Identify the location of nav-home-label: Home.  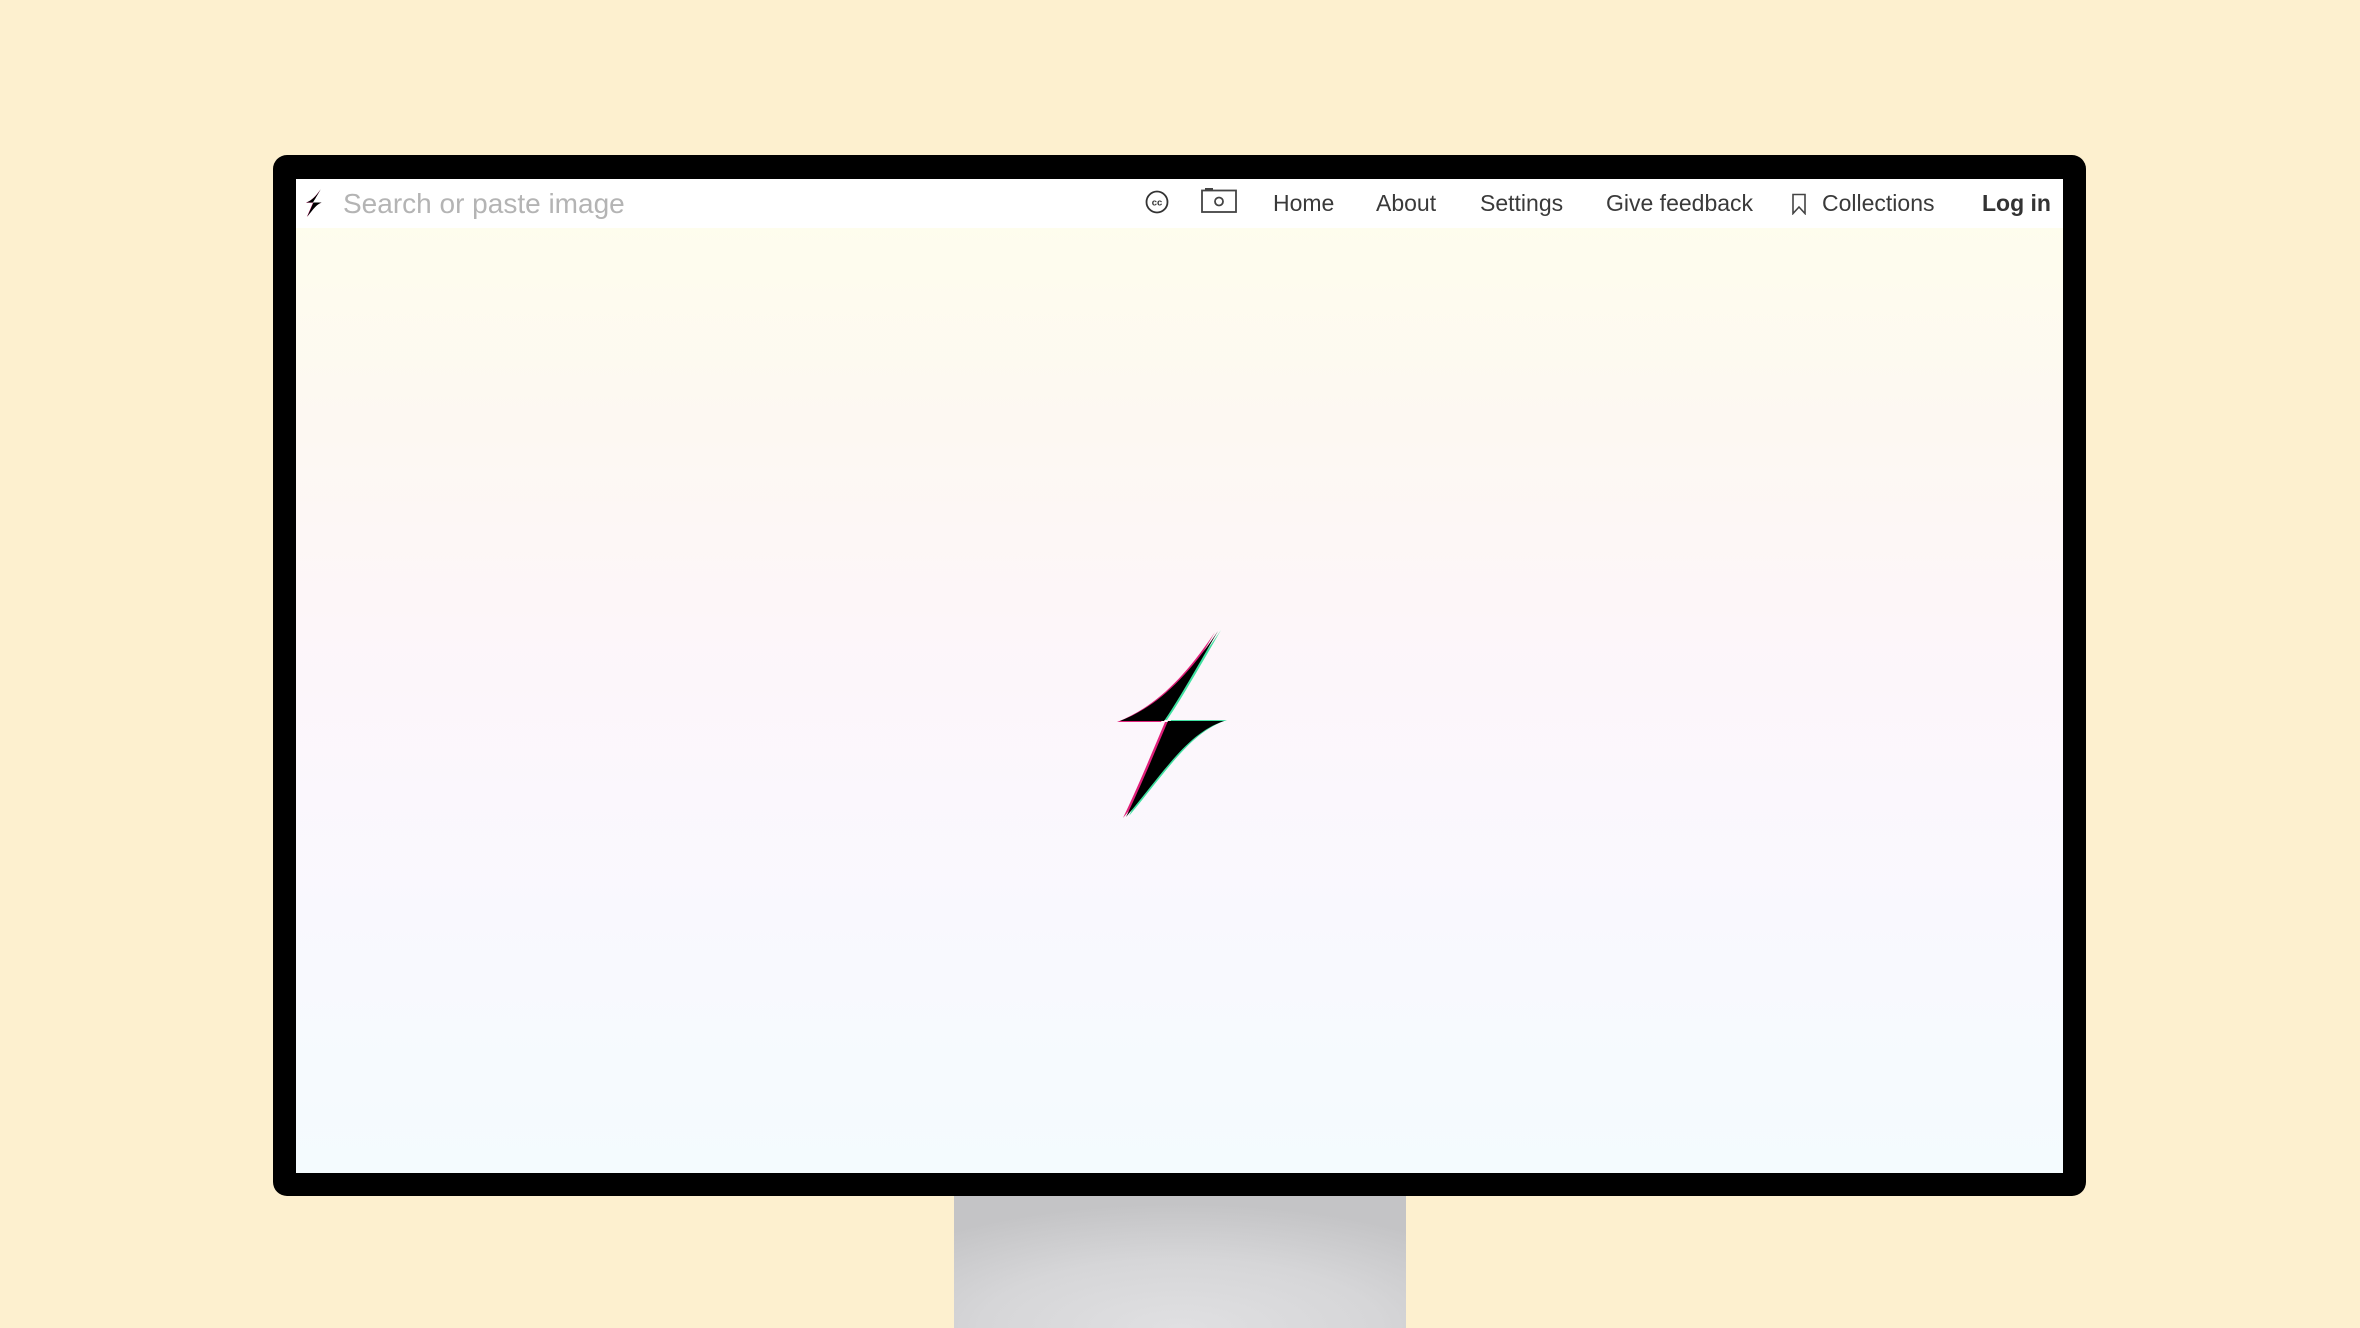
(1304, 203).